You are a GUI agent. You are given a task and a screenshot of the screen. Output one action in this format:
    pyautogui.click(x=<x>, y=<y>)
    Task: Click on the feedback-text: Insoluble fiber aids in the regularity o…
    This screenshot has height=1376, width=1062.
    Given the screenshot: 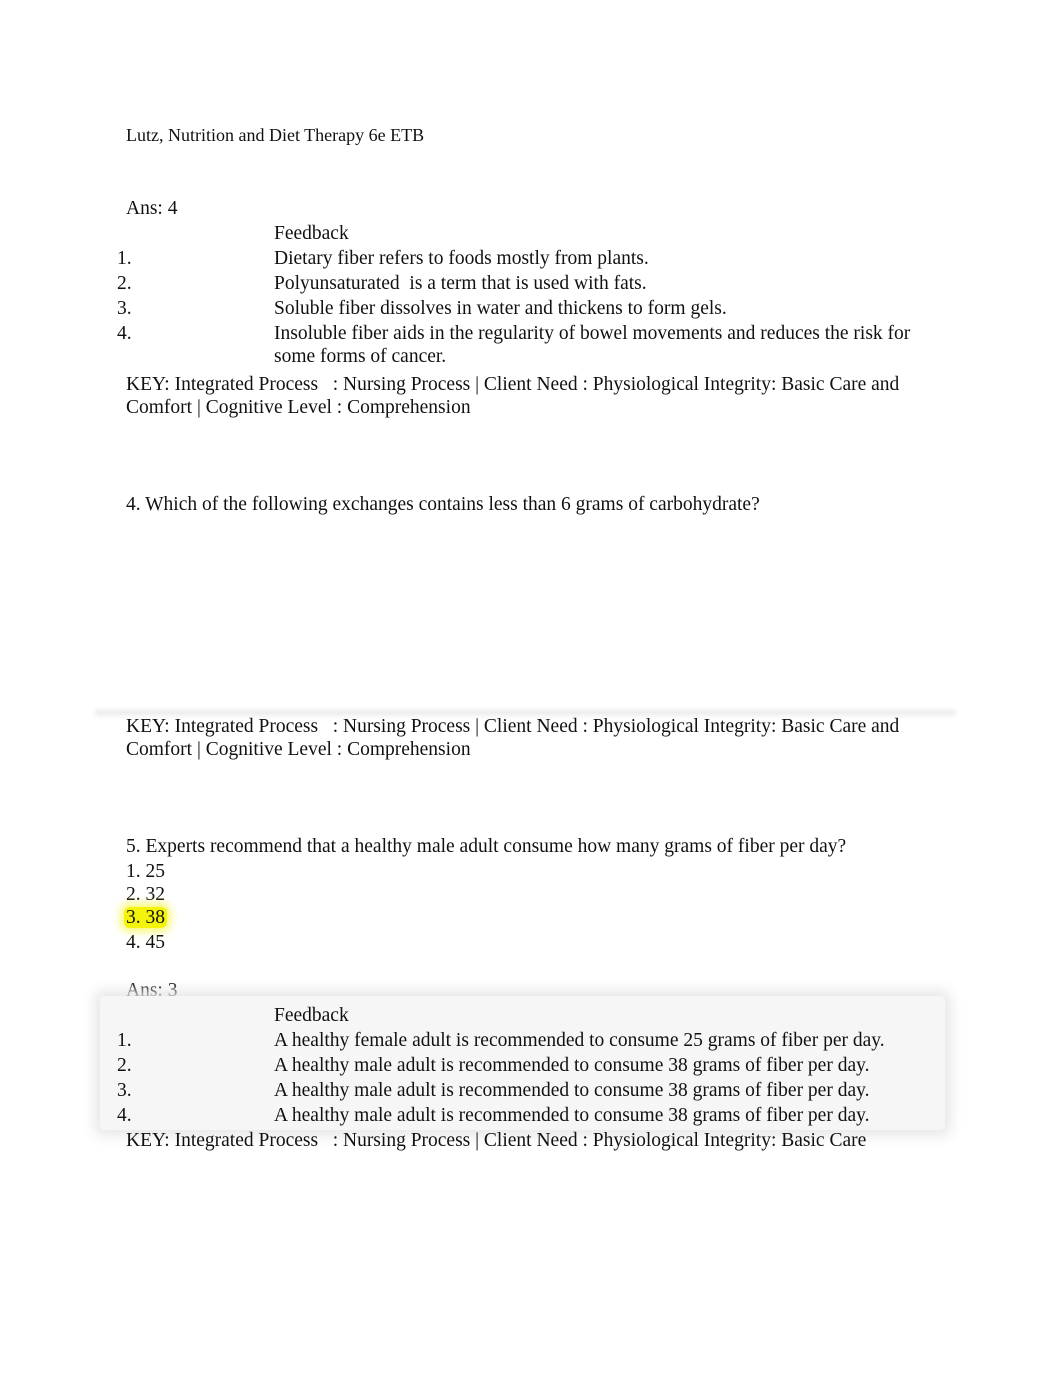 What is the action you would take?
    pyautogui.click(x=592, y=345)
    